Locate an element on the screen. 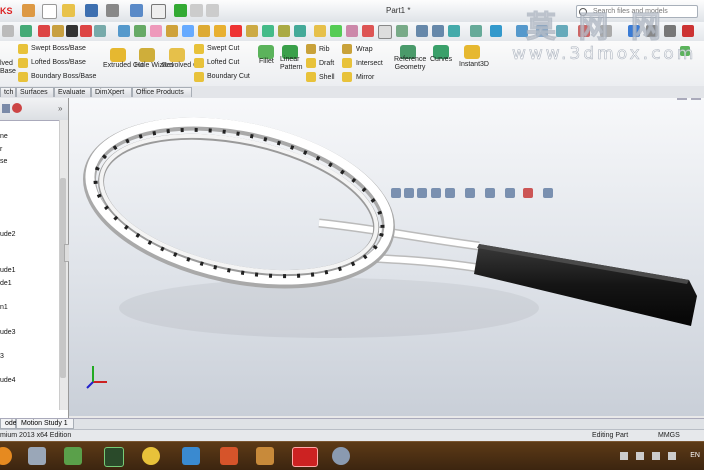  feature-tree-icon is located at coordinates (6, 108).